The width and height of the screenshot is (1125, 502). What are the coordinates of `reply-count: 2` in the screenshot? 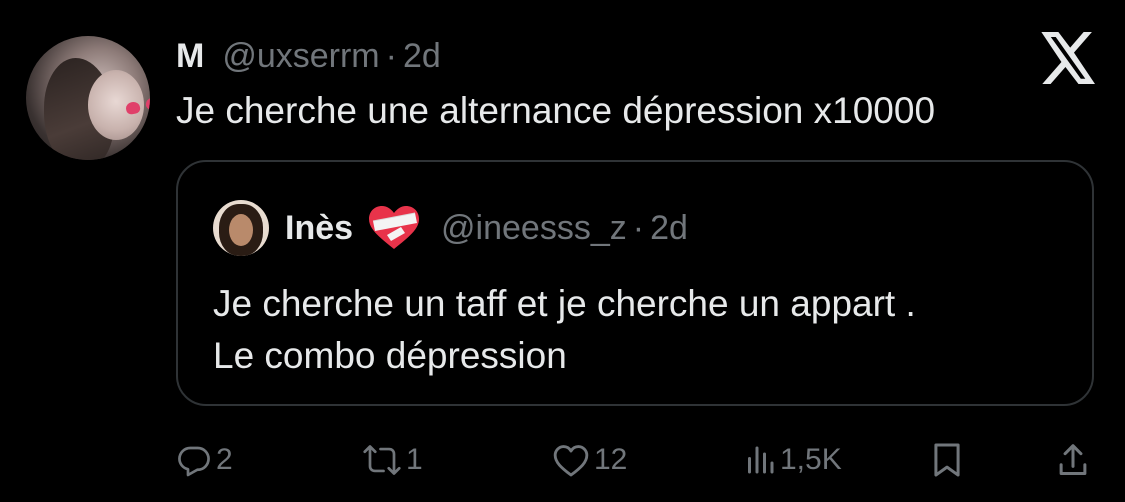 It's located at (224, 459).